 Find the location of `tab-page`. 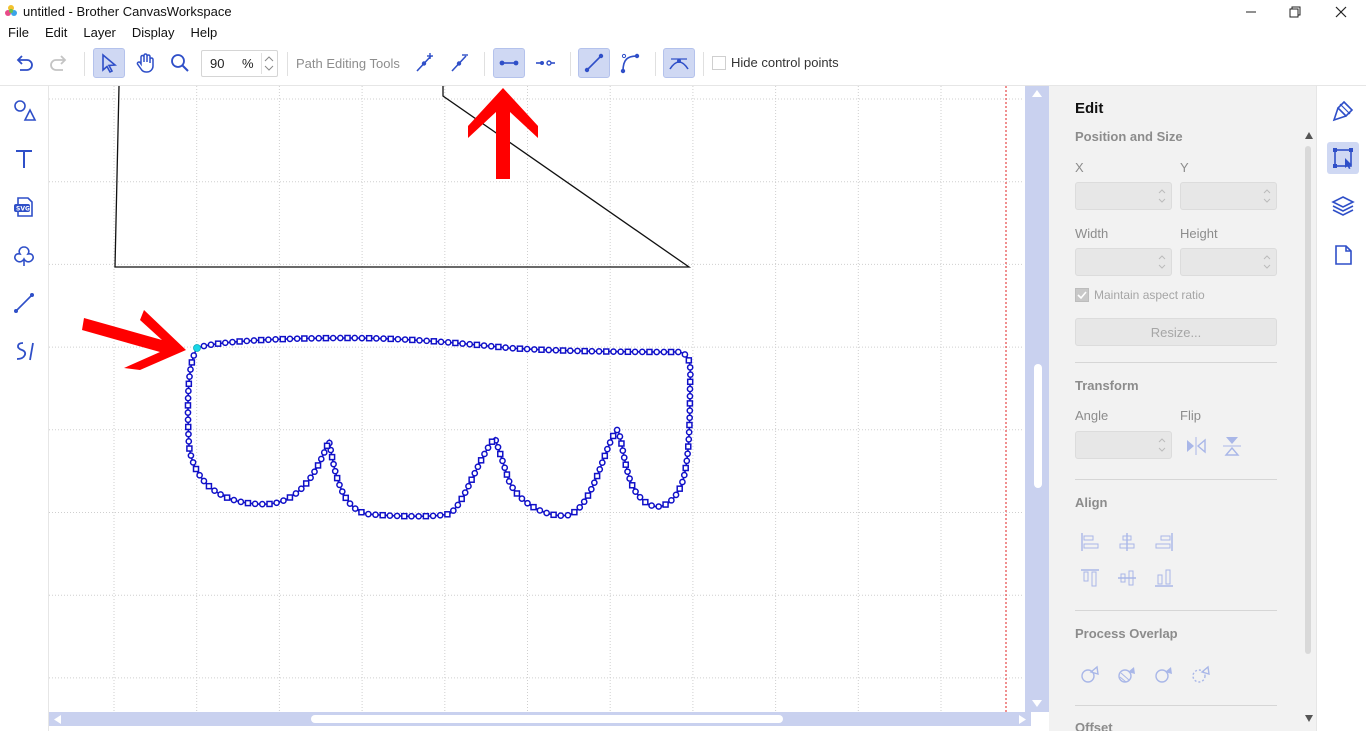

tab-page is located at coordinates (1343, 255).